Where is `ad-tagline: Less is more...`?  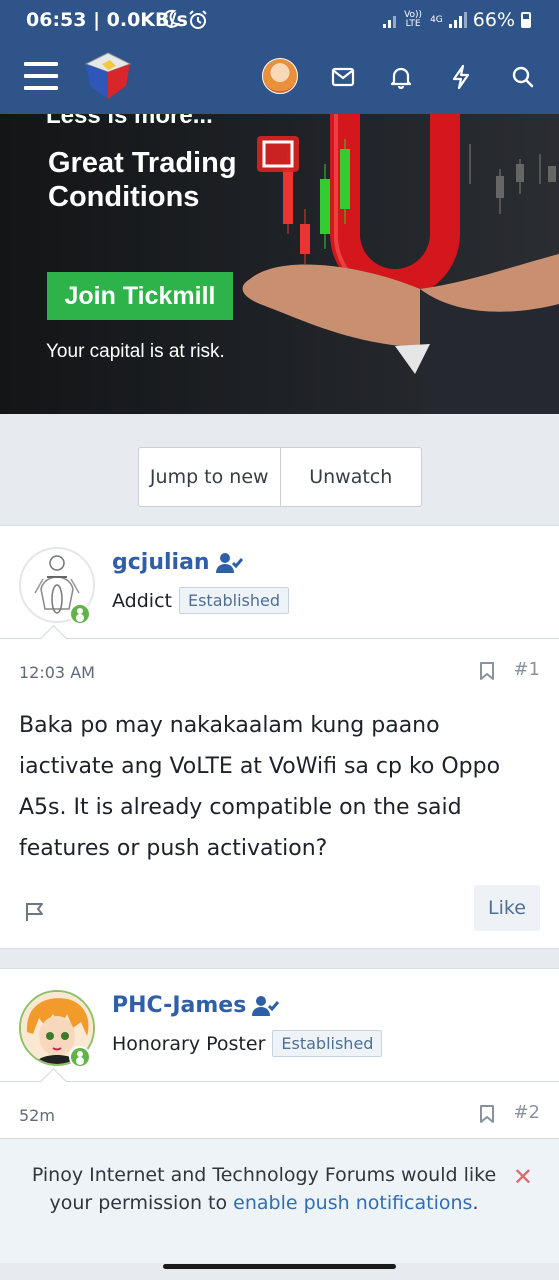 ad-tagline: Less is more... is located at coordinates (129, 121).